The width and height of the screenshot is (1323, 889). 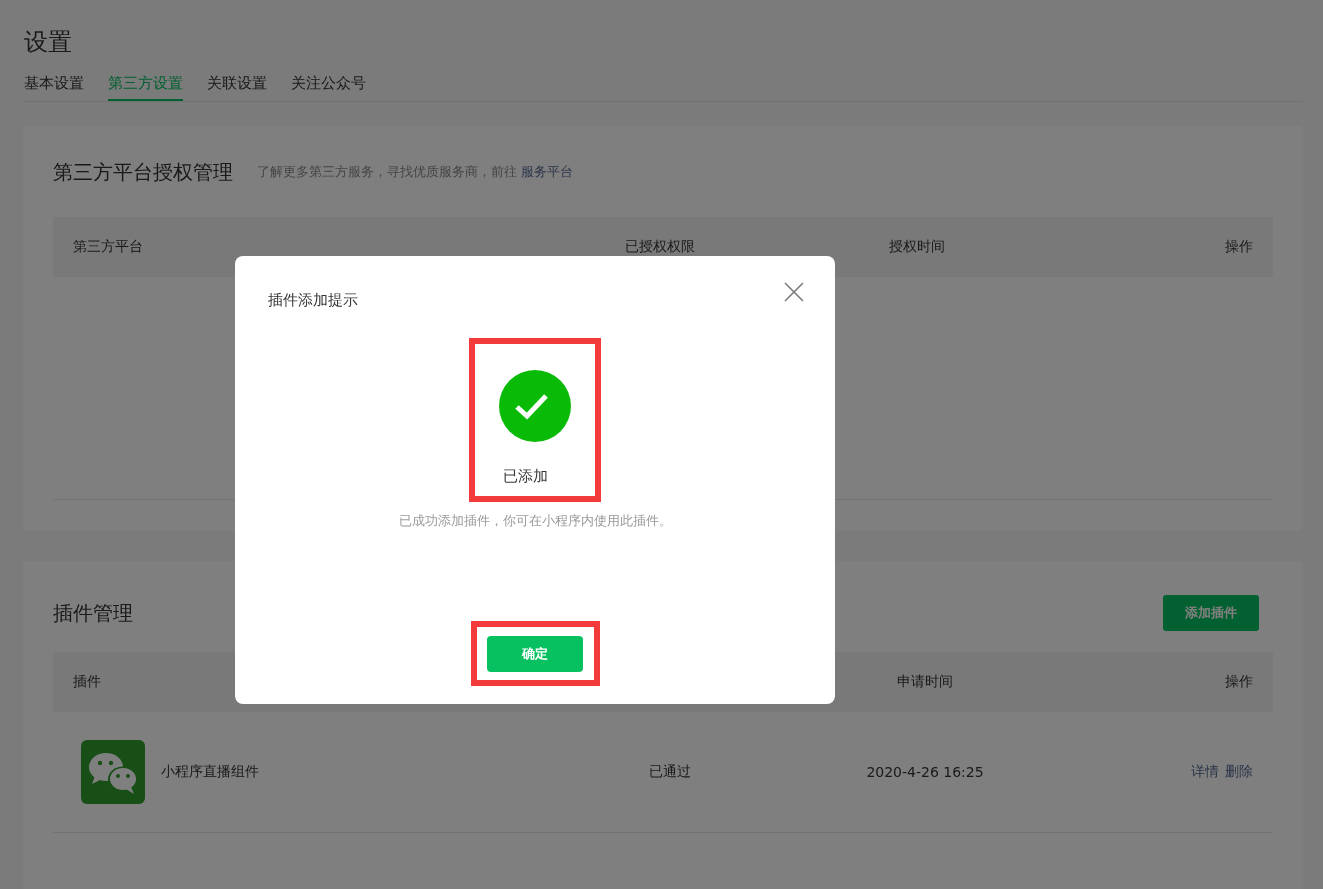 I want to click on tab: 基本设置, so click(x=54, y=86).